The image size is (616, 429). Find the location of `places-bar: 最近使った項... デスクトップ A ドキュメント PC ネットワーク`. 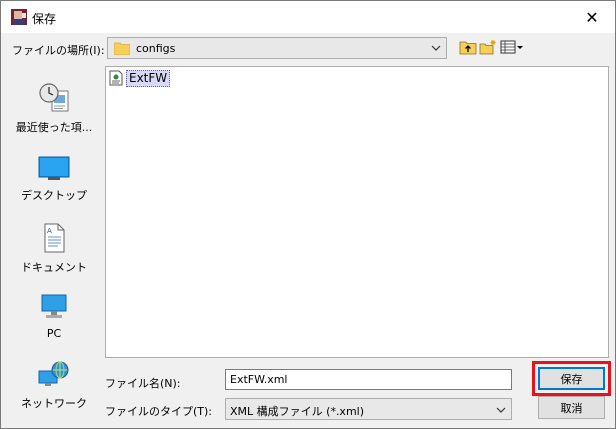

places-bar: 最近使った項... デスクトップ A ドキュメント PC ネットワーク is located at coordinates (54, 244).